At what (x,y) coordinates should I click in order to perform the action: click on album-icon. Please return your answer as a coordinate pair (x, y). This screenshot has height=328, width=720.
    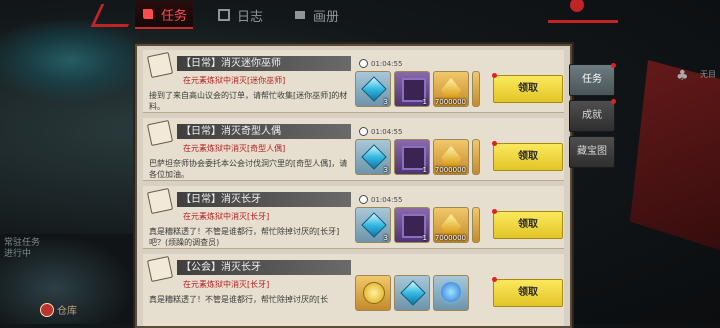
    Looking at the image, I should click on (300, 15).